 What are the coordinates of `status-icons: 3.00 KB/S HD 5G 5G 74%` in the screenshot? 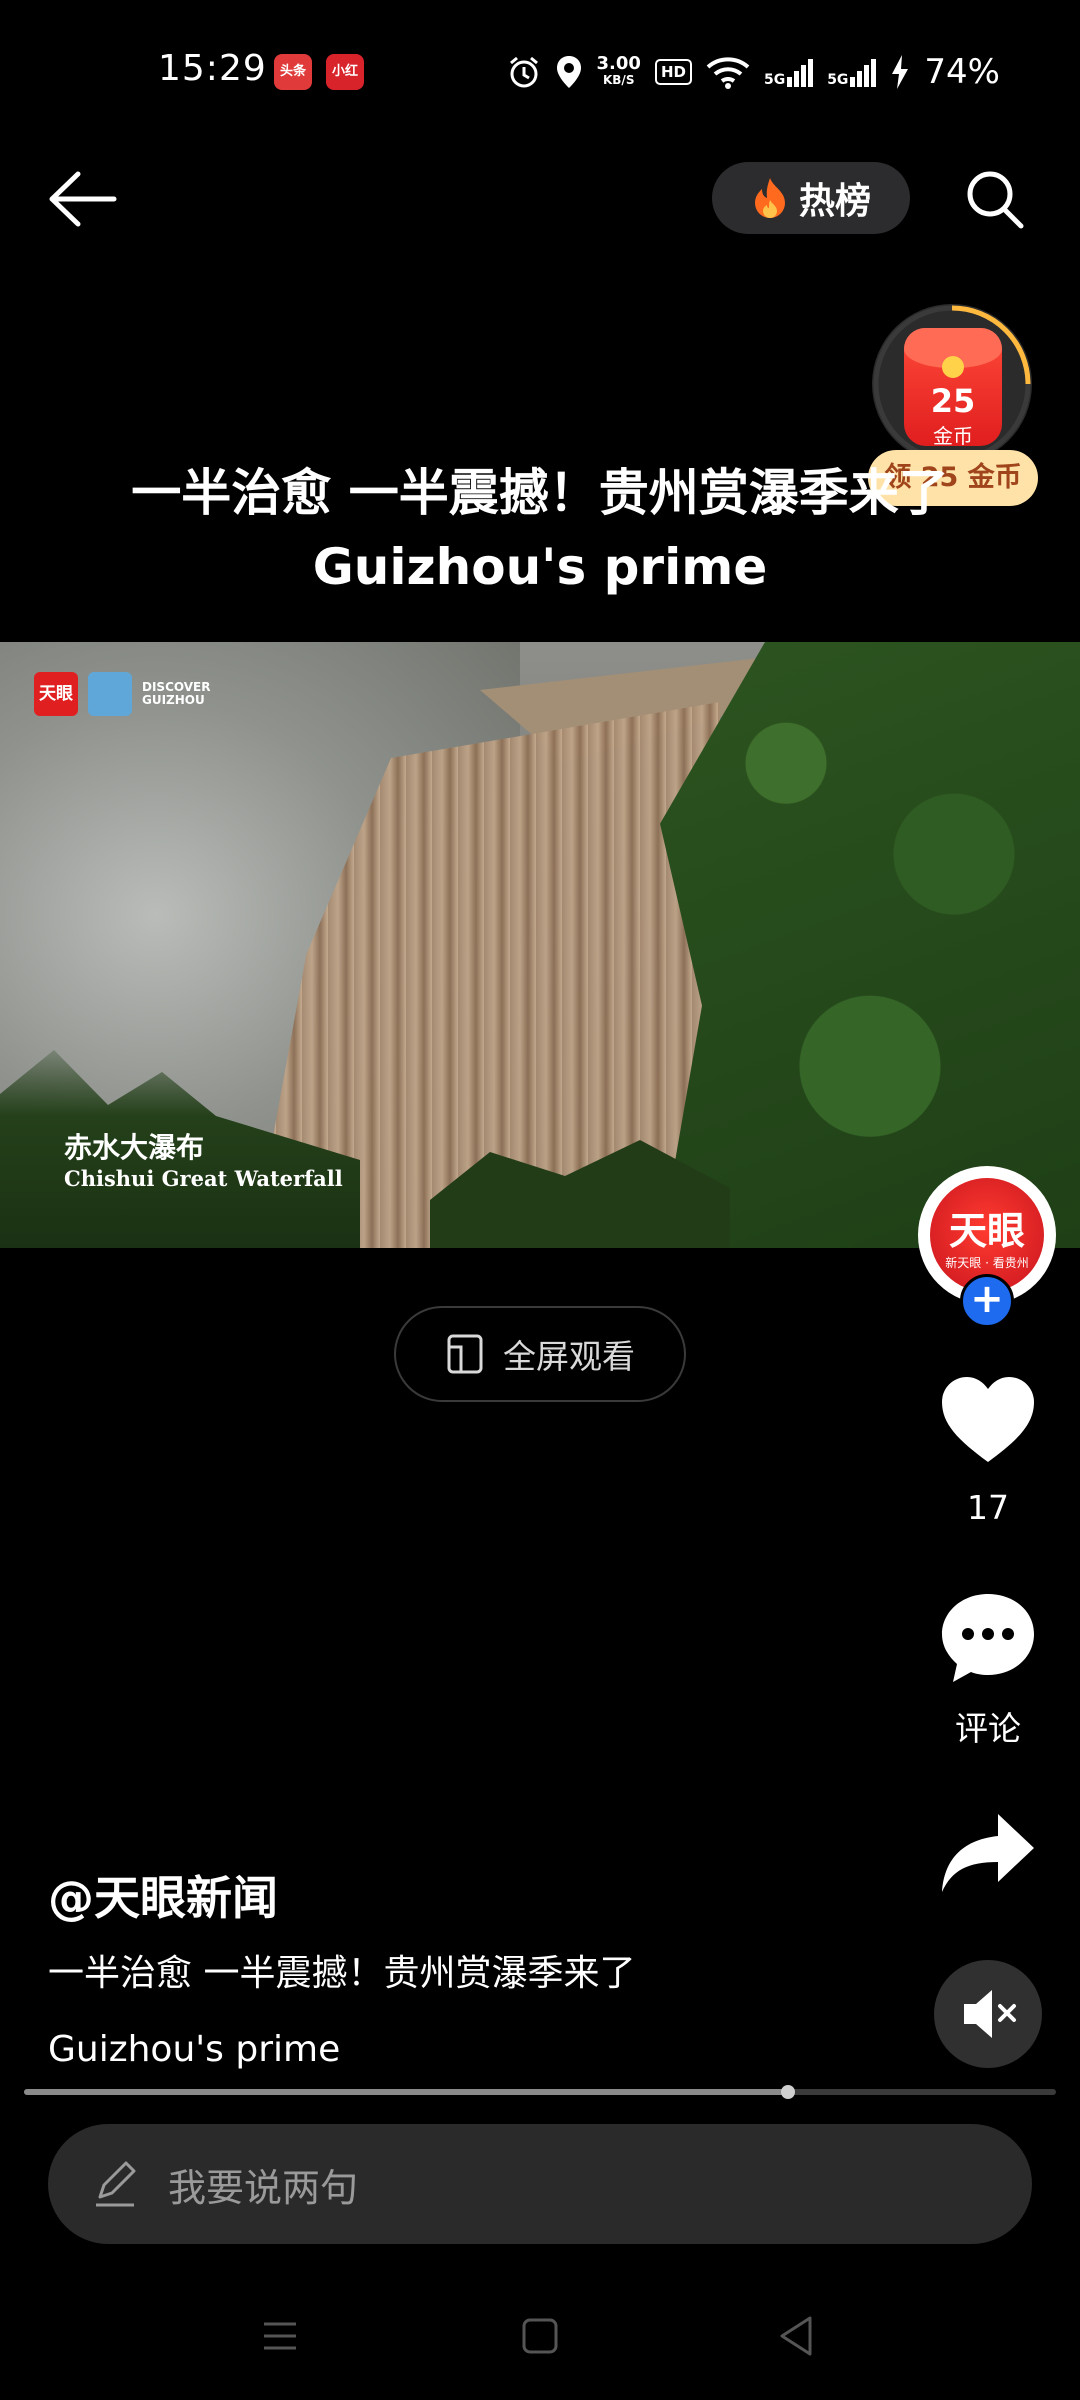 It's located at (753, 72).